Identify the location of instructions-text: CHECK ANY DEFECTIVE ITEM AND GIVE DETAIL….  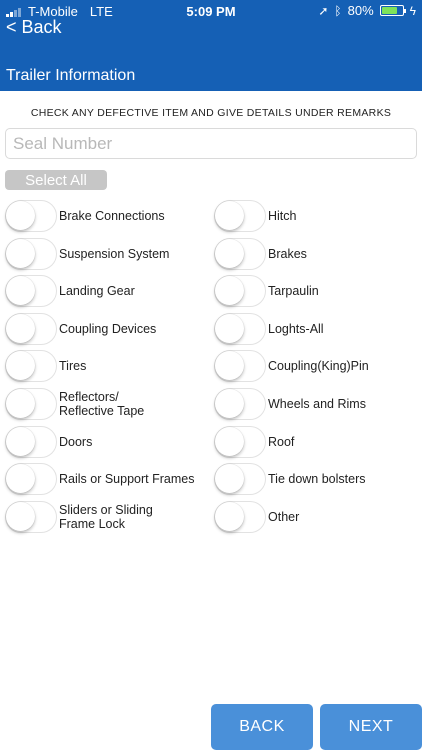
(211, 113).